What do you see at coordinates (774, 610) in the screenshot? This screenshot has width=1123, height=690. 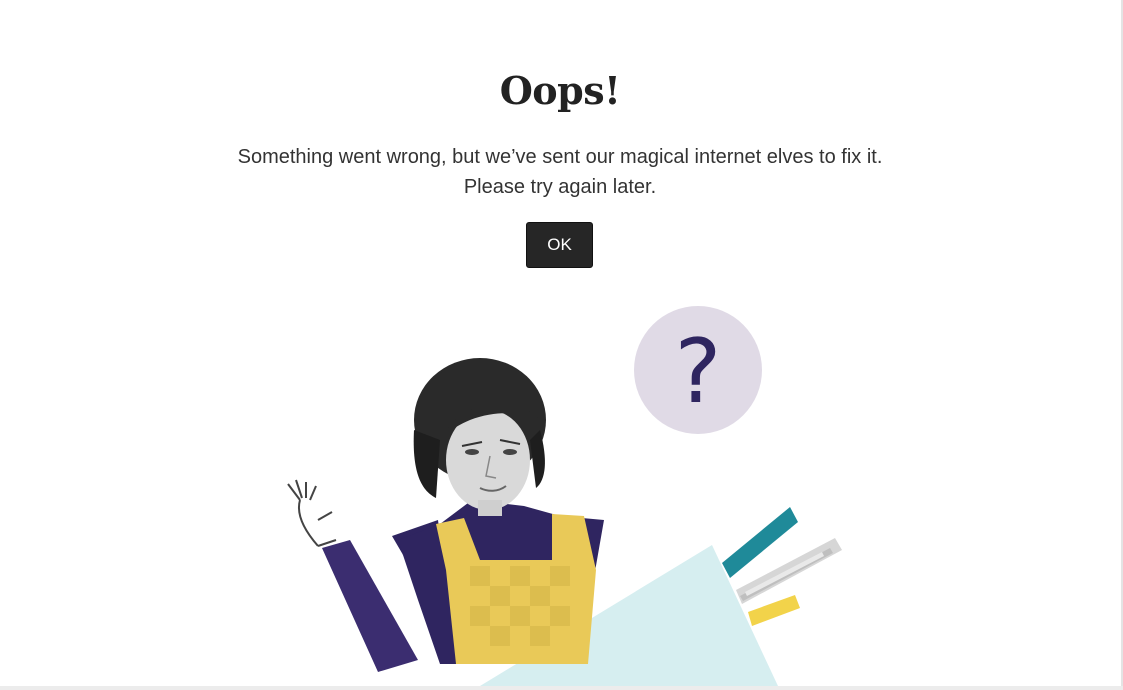 I see `yellow-stripe-shape` at bounding box center [774, 610].